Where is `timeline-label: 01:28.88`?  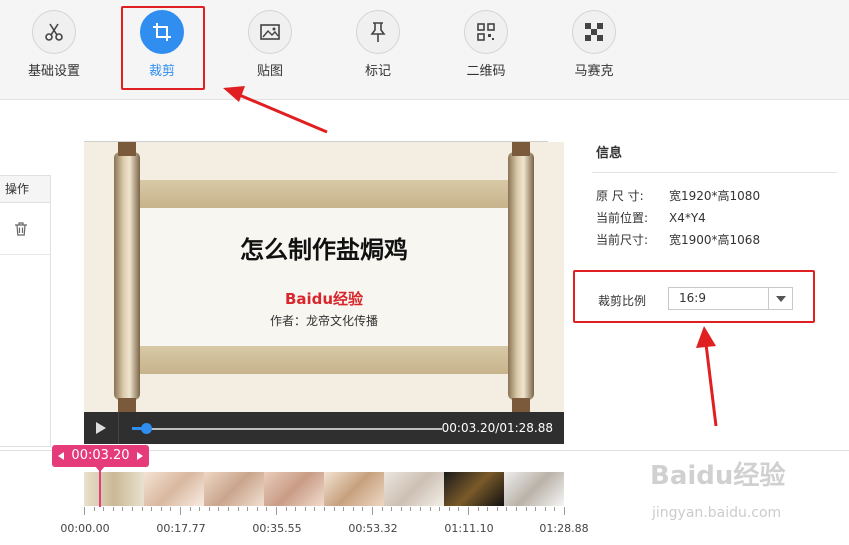
timeline-label: 01:28.88 is located at coordinates (564, 528).